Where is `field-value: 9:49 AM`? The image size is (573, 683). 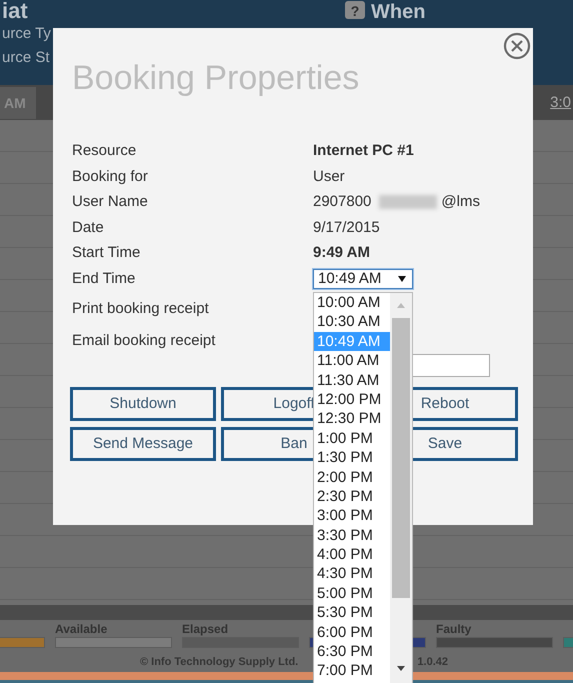
field-value: 9:49 AM is located at coordinates (341, 253).